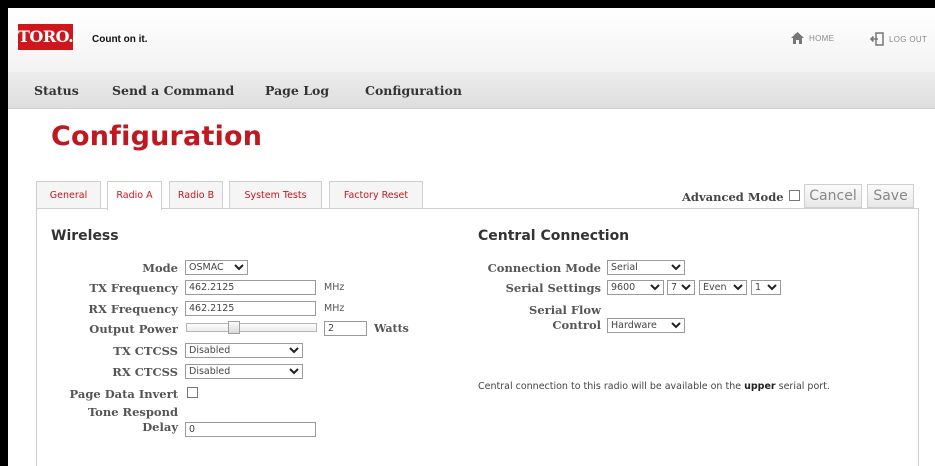 The width and height of the screenshot is (935, 466). What do you see at coordinates (391, 328) in the screenshot?
I see `output-power-unit: Watts` at bounding box center [391, 328].